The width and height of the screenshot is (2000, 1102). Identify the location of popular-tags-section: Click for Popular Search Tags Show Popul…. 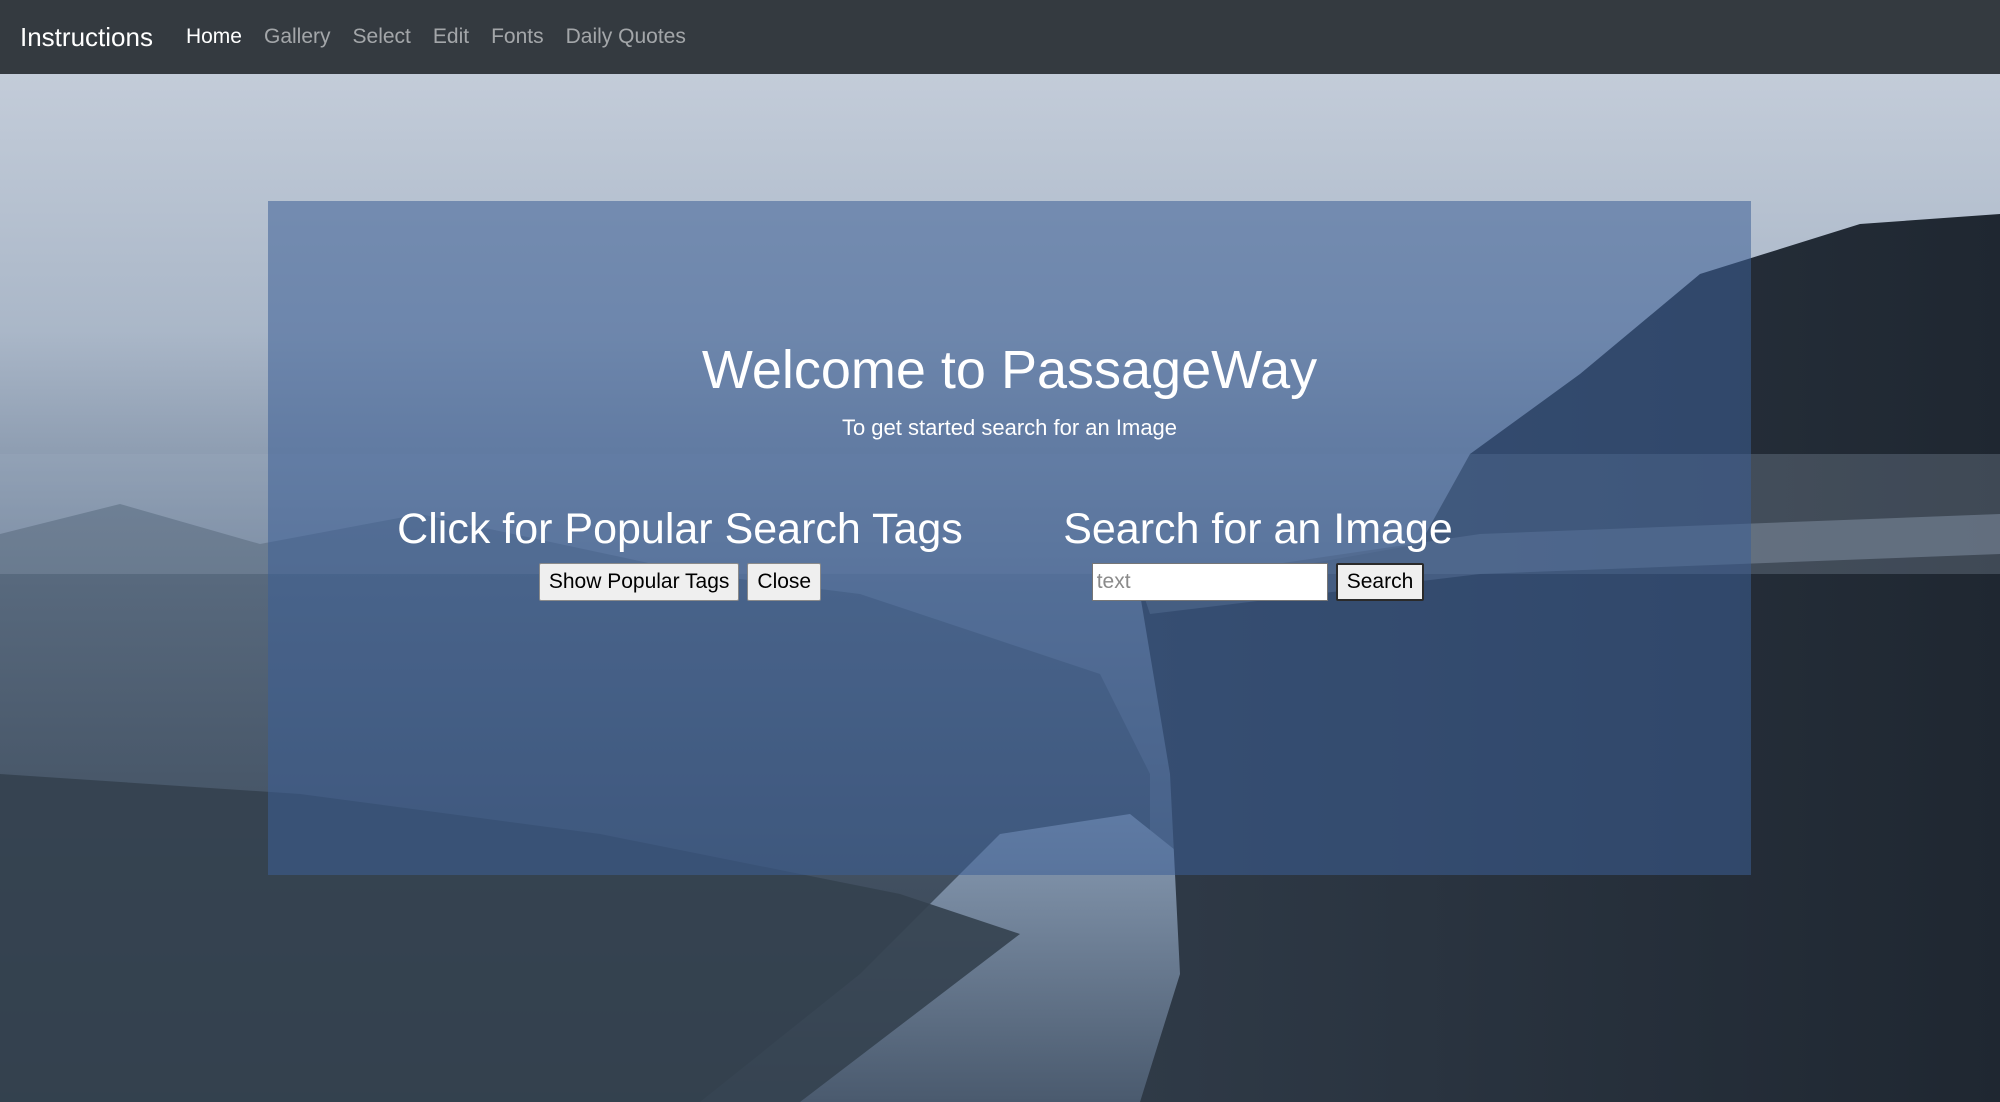
(680, 552).